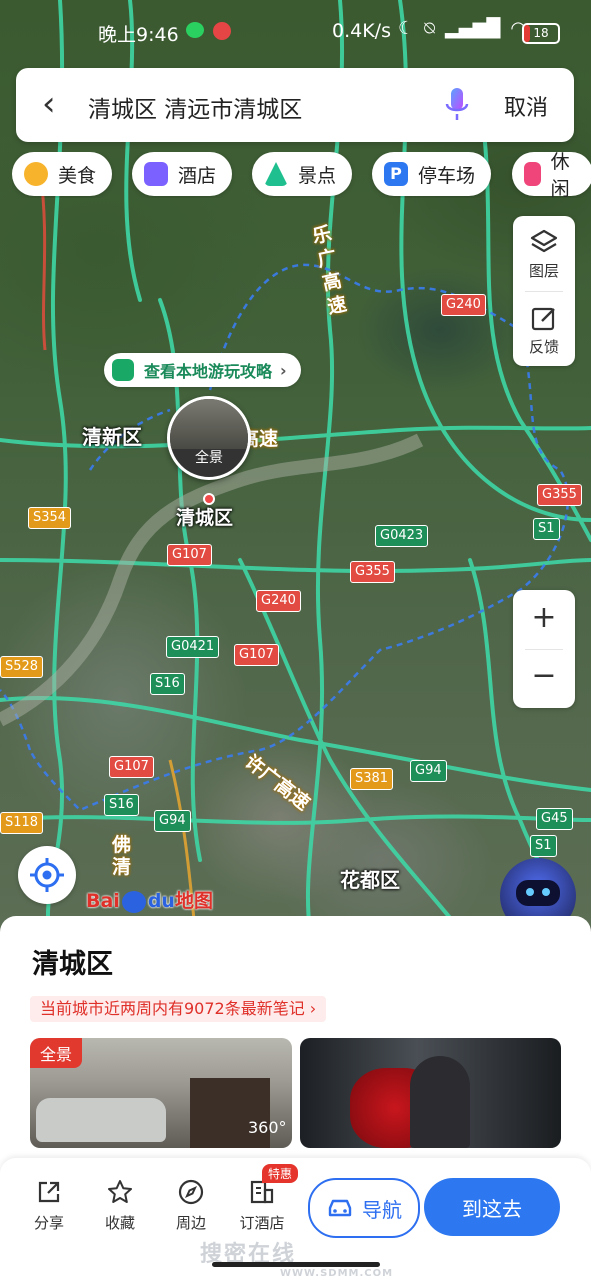 The width and height of the screenshot is (591, 1280). Describe the element at coordinates (191, 1192) in the screenshot. I see `compass-icon` at that location.